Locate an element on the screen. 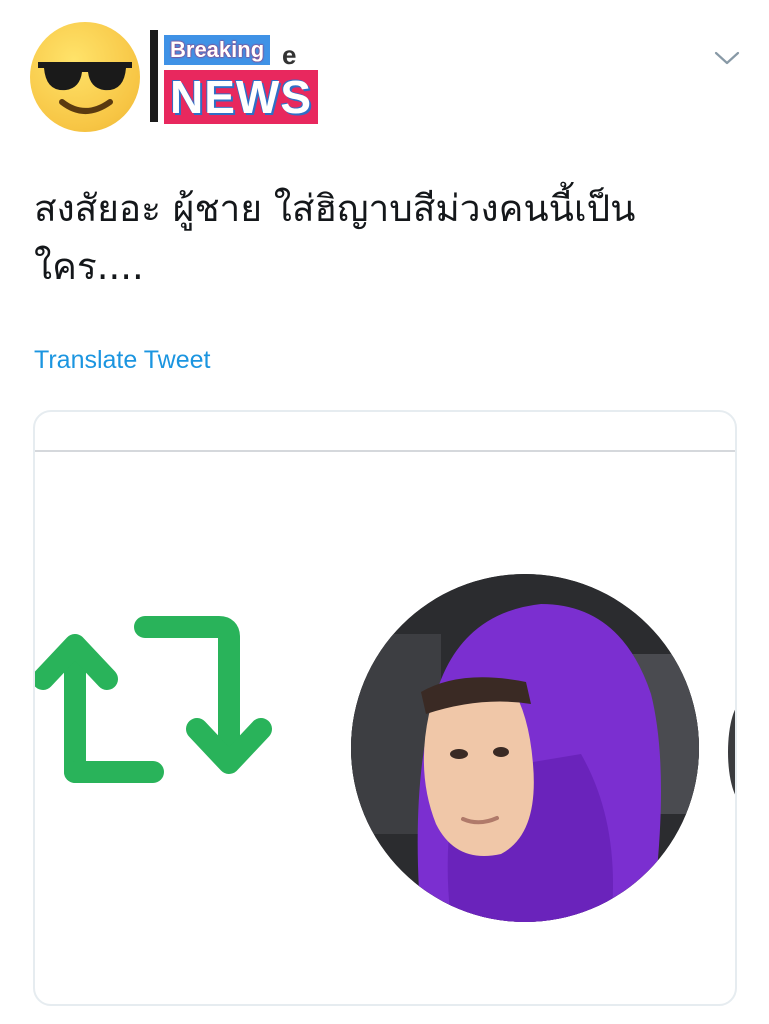 Image resolution: width=769 pixels, height=1024 pixels. sunglasses-emoji-icon is located at coordinates (85, 88).